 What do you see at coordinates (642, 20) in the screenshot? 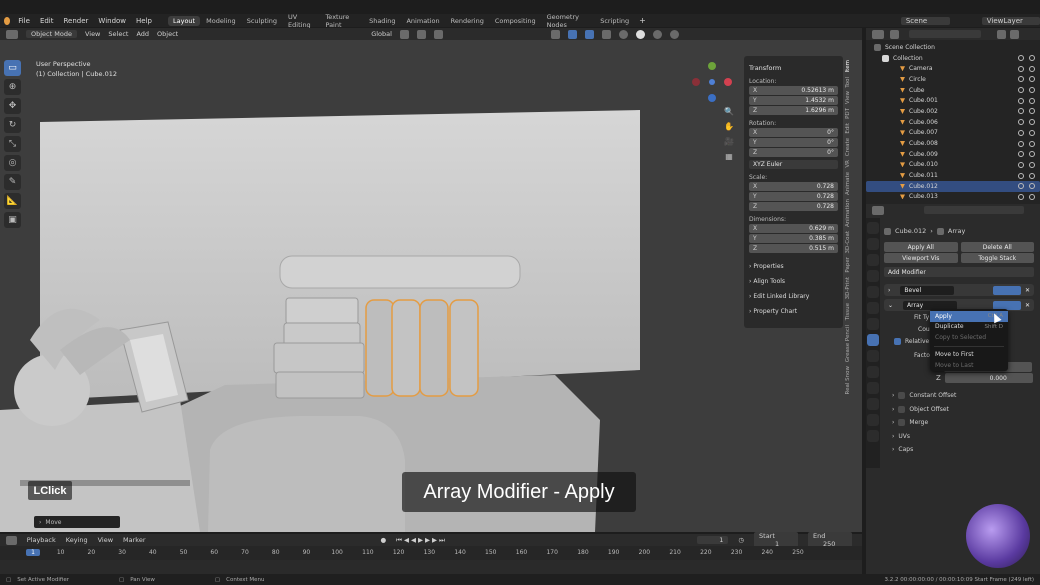
I see `add-workspace-icon: +` at bounding box center [642, 20].